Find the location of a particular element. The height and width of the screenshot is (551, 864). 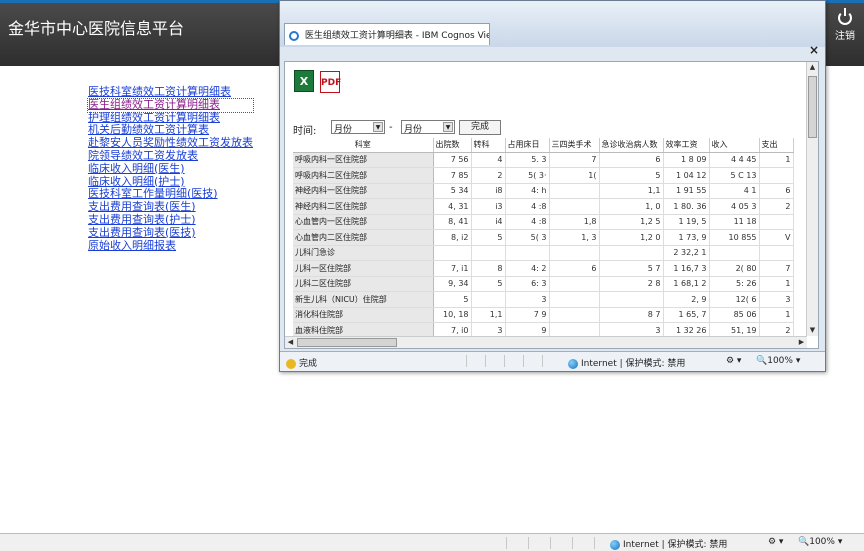

zoom-icon: 🔍 is located at coordinates (762, 361).